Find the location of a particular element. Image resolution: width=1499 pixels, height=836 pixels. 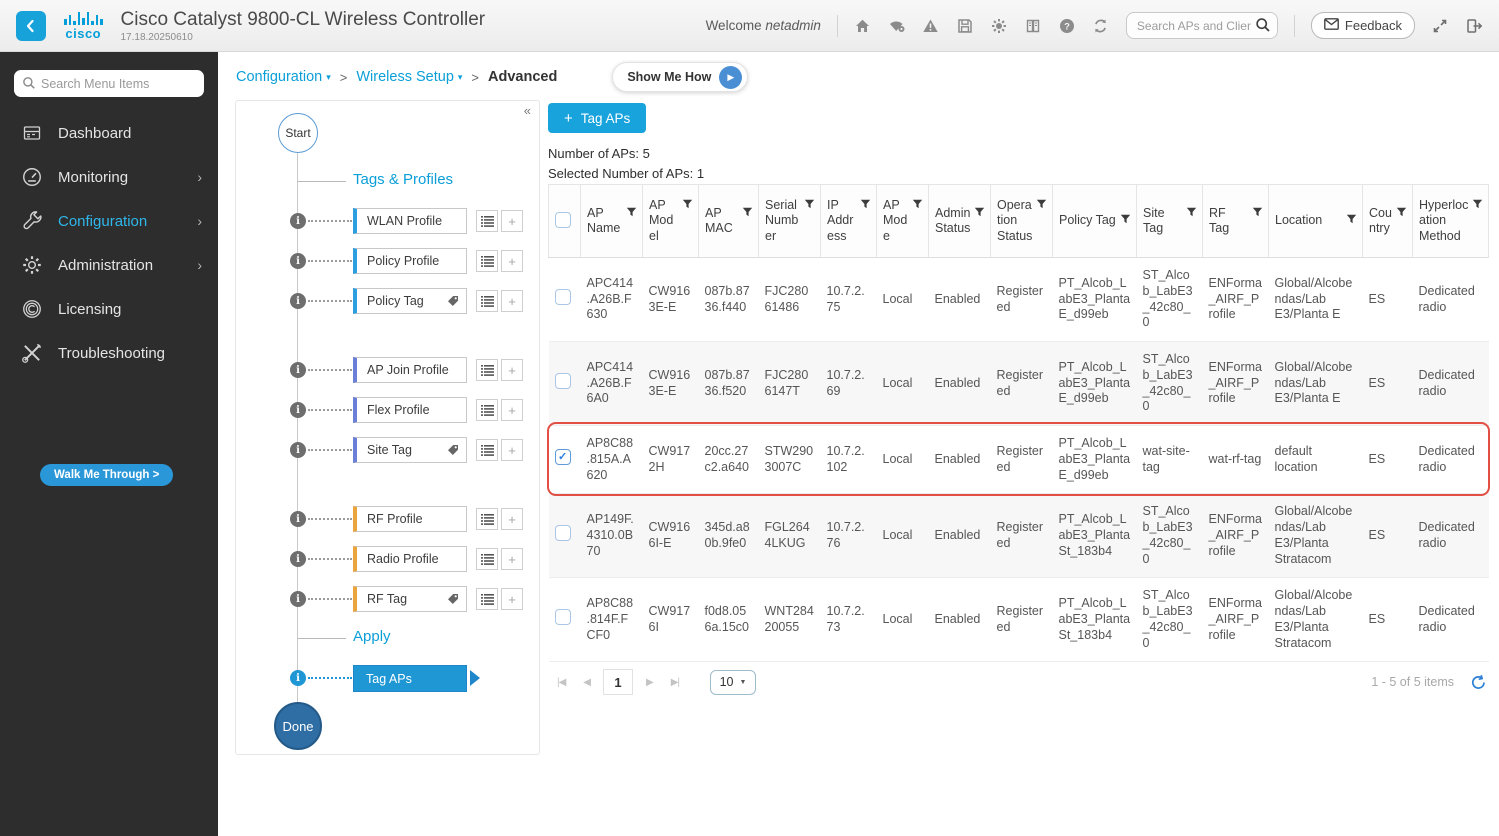

wizard-step-ap-join-profile: AP Join Profile is located at coordinates (410, 370).